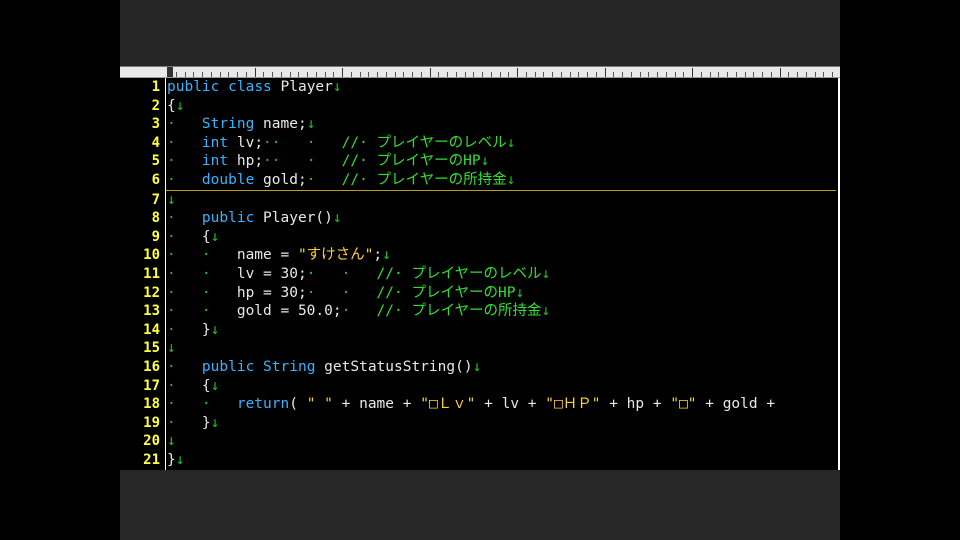 This screenshot has height=540, width=960. What do you see at coordinates (246, 142) in the screenshot?
I see `code-token: lv;` at bounding box center [246, 142].